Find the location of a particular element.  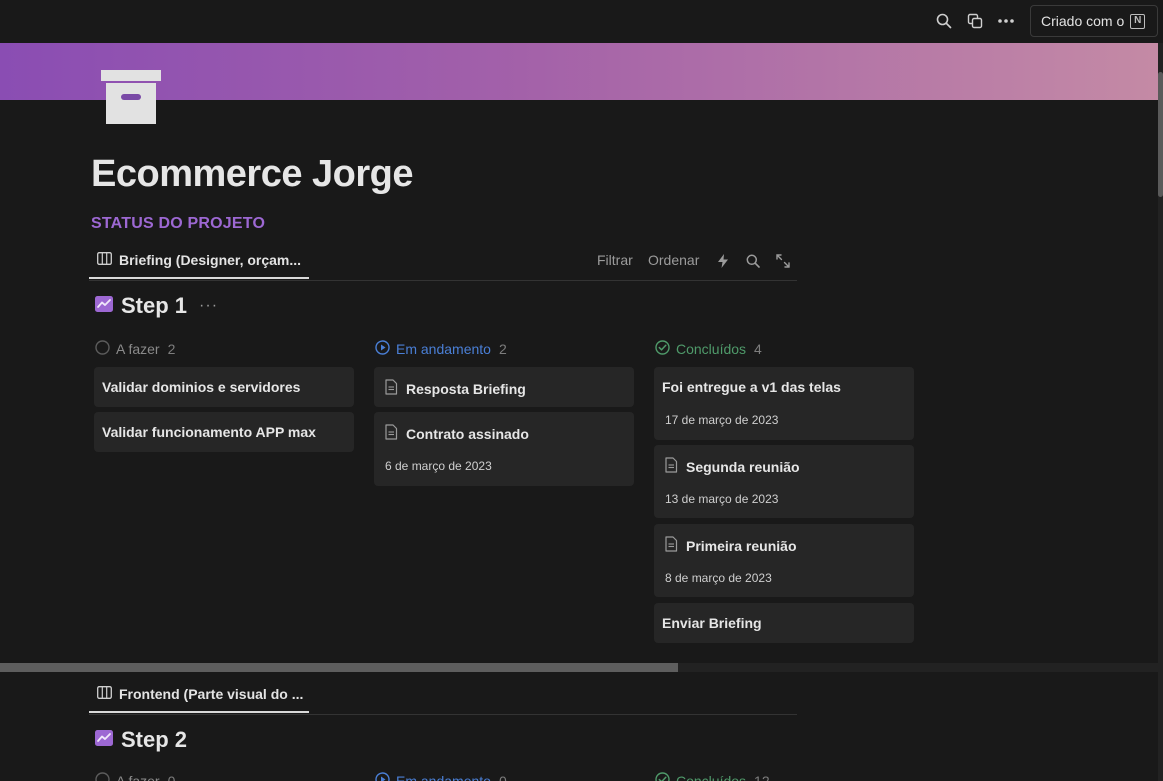

card-title: Primeira reunião is located at coordinates (730, 545).